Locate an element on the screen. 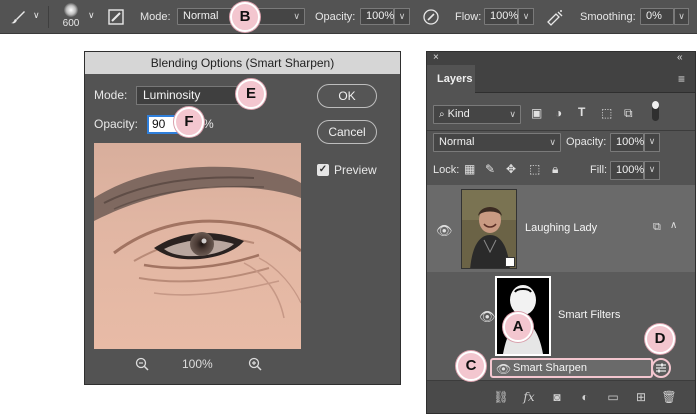 The height and width of the screenshot is (414, 697). opacity-label: Opacity: is located at coordinates (335, 17).